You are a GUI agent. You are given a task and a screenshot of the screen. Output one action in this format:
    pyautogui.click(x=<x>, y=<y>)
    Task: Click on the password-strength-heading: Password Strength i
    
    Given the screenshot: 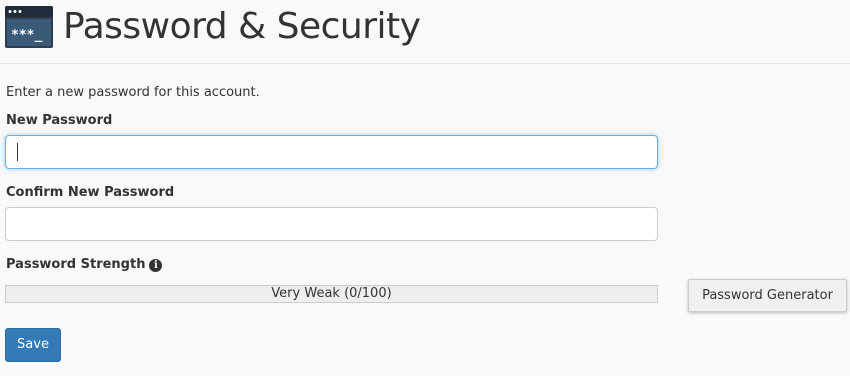 What is the action you would take?
    pyautogui.click(x=84, y=264)
    